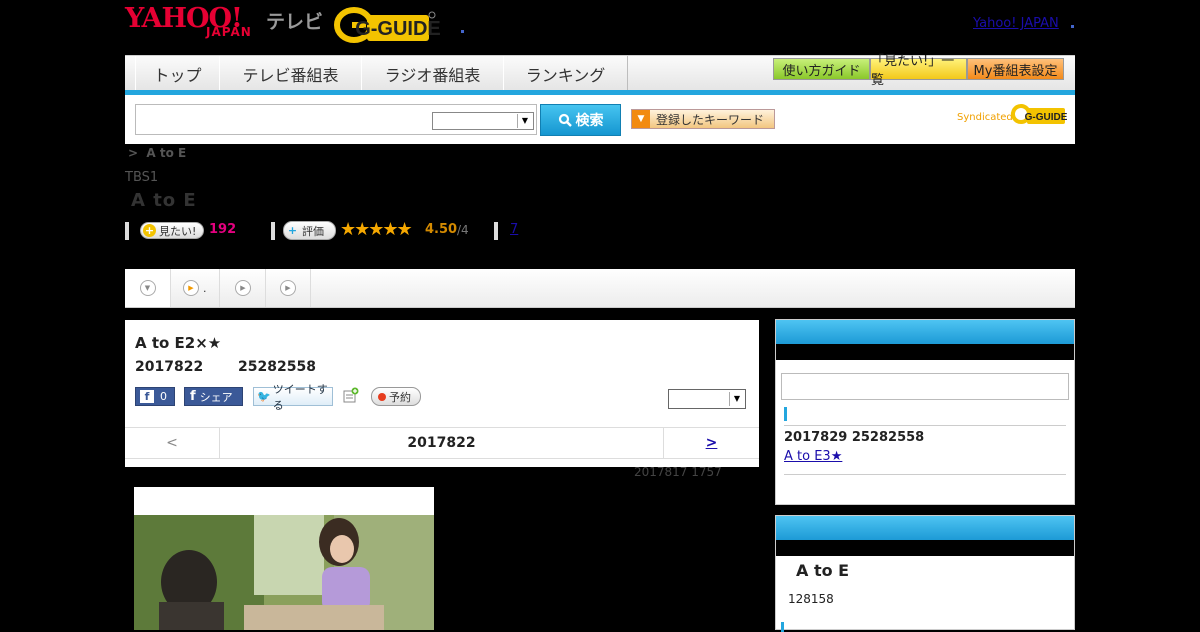  Describe the element at coordinates (300, 397) in the screenshot. I see `tweet-label: ツイートする` at that location.